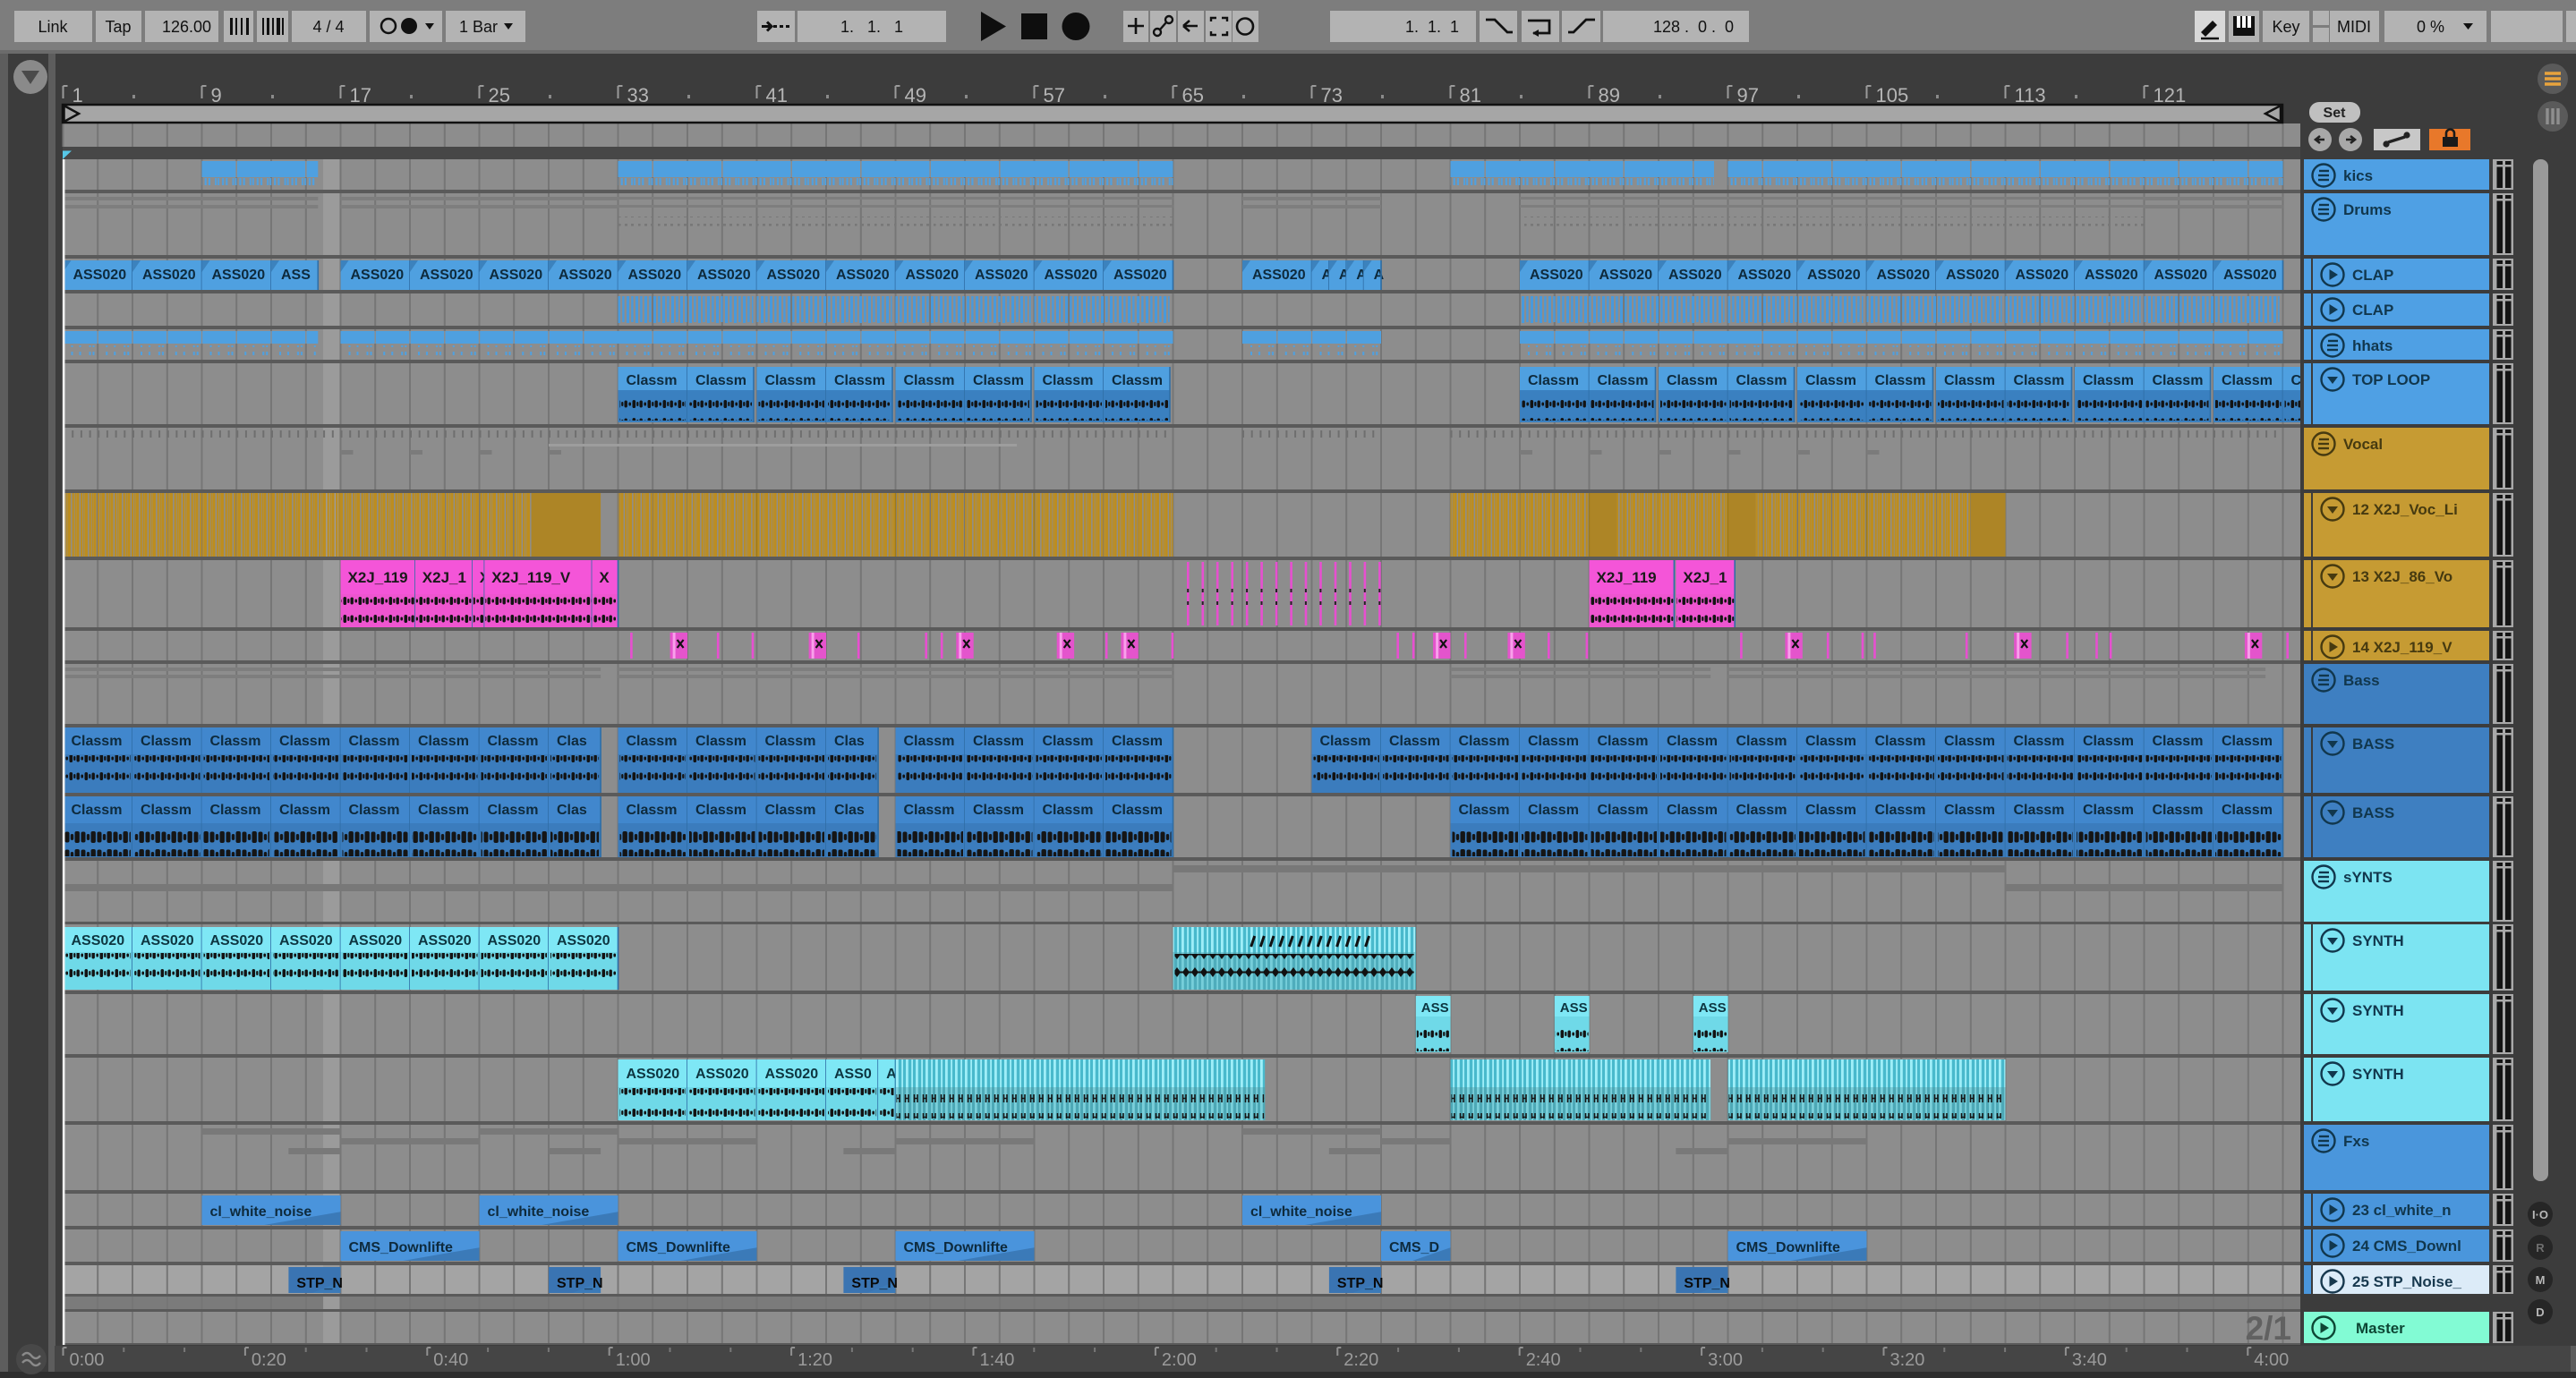  Describe the element at coordinates (1360, 1283) in the screenshot. I see `svg-text: STP_N` at that location.